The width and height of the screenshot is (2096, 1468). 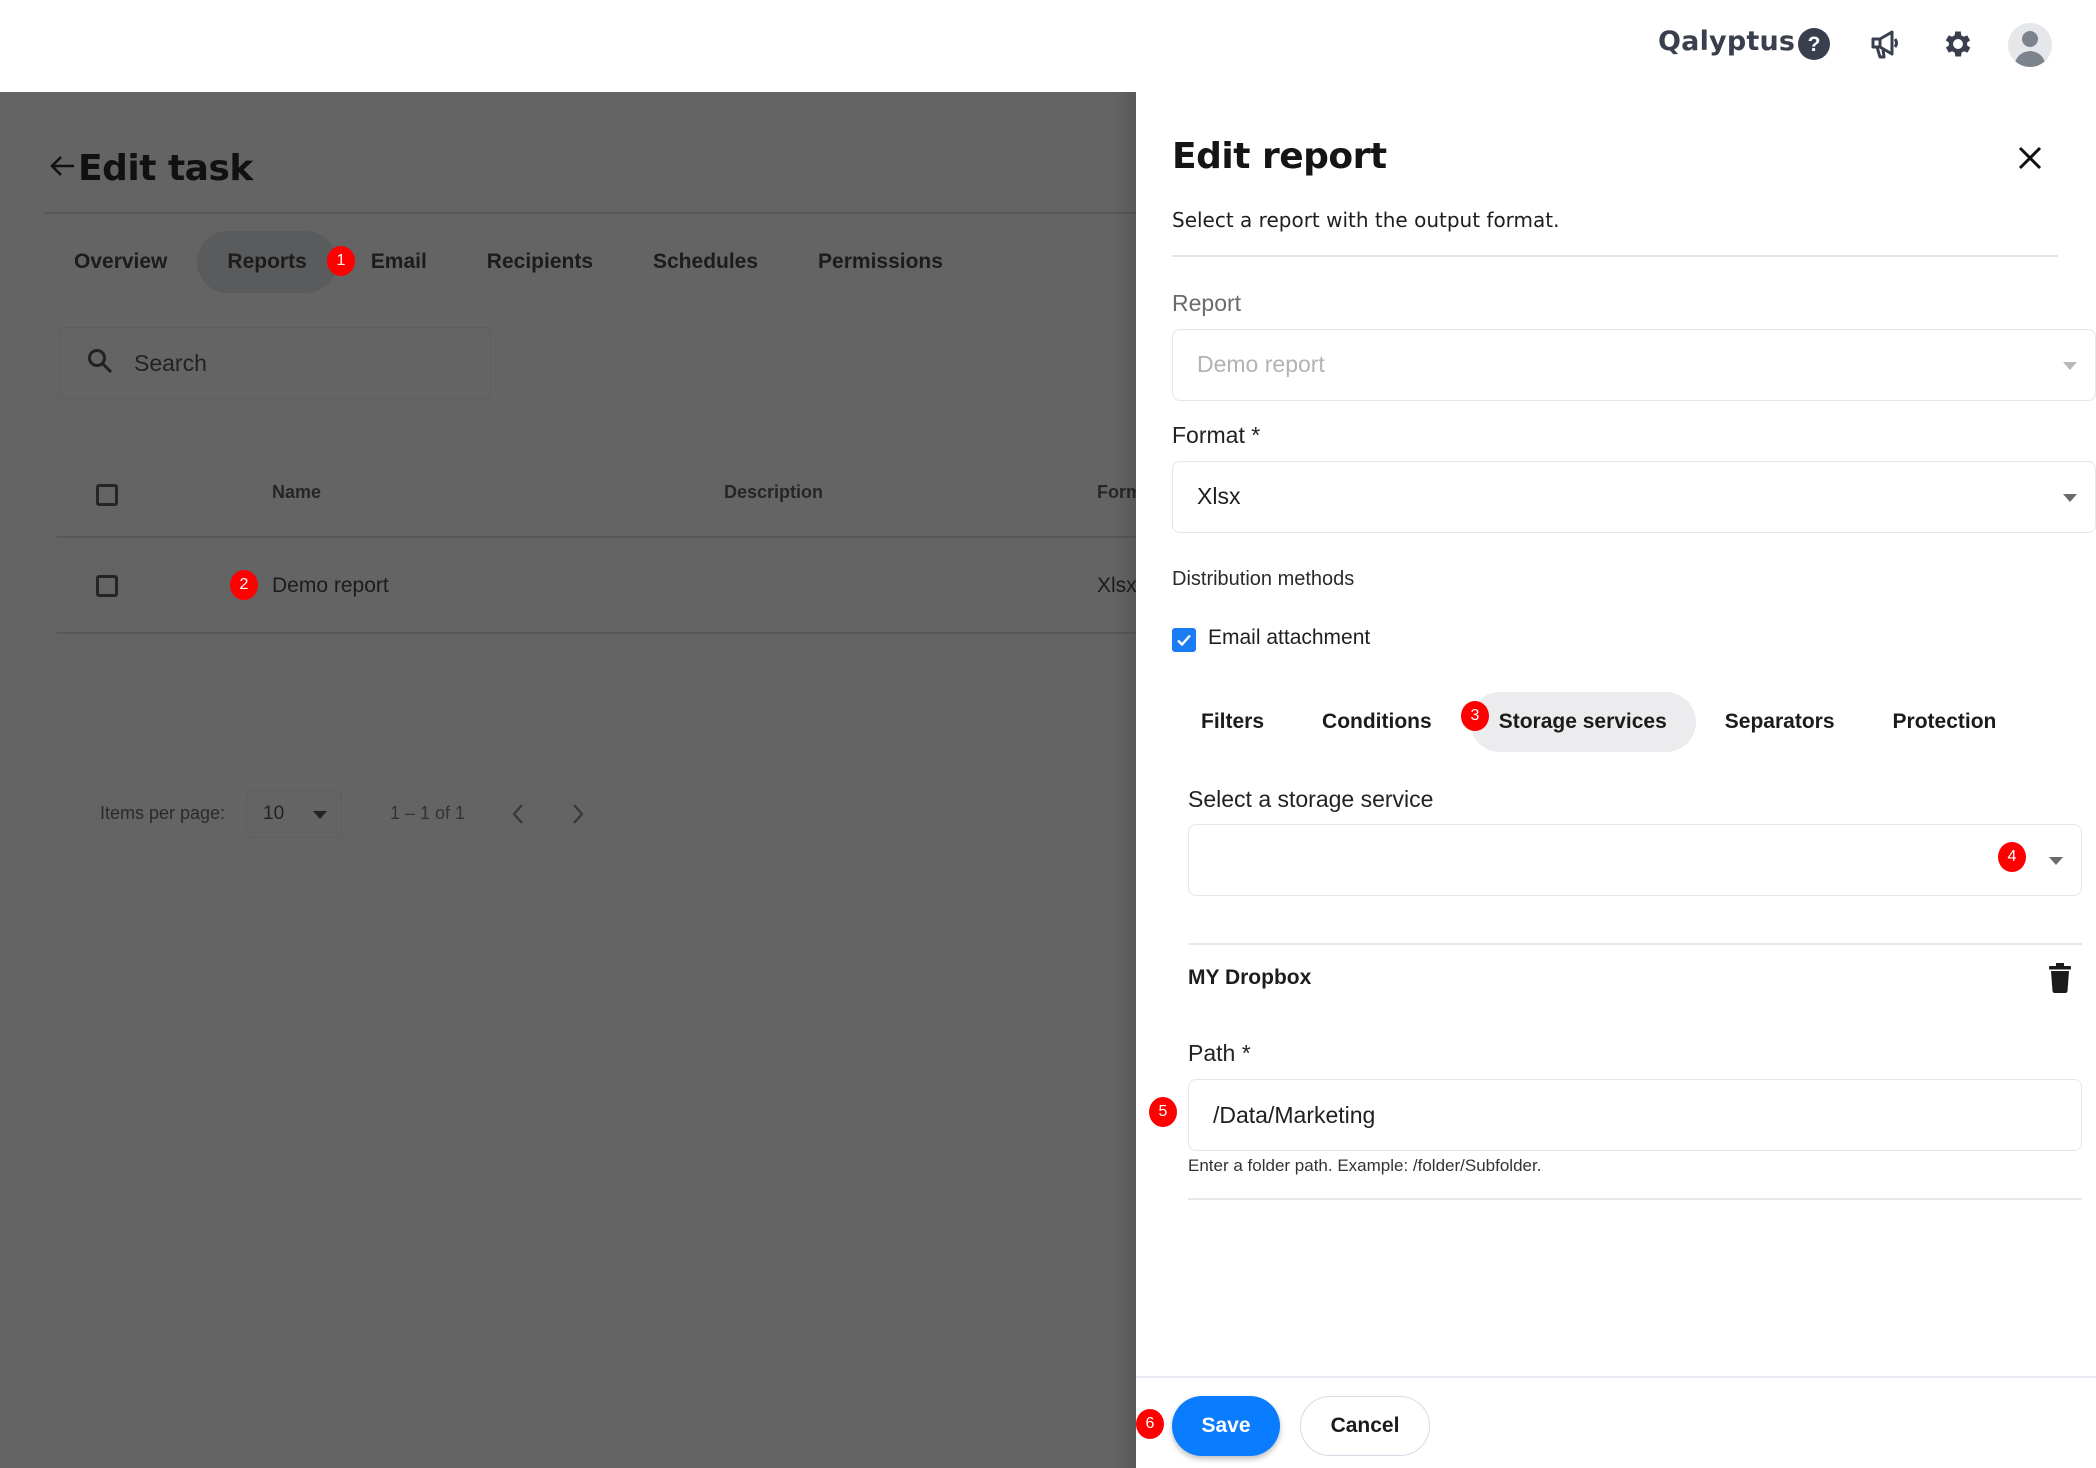 What do you see at coordinates (1780, 722) in the screenshot?
I see `subtab-separators: Separators` at bounding box center [1780, 722].